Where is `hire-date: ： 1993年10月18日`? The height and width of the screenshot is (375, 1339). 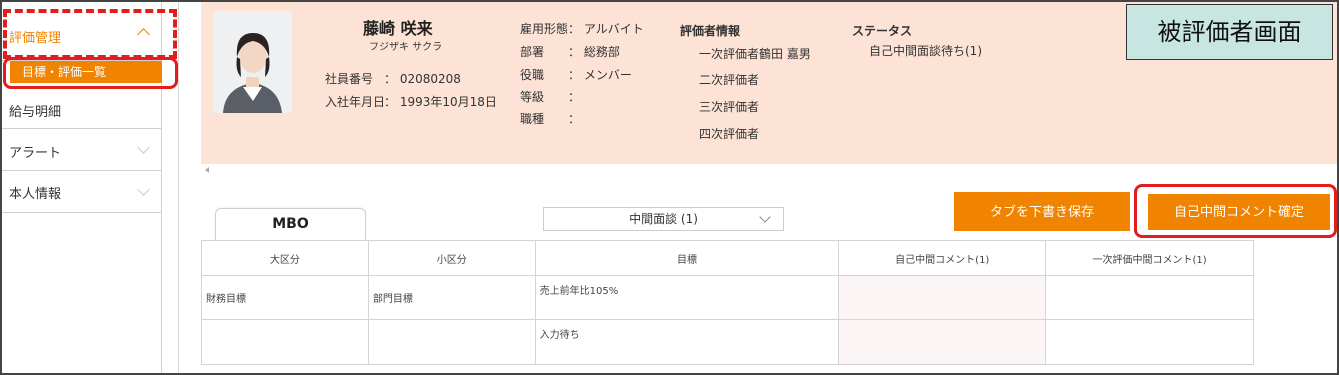
hire-date: ： 1993年10月18日 is located at coordinates (440, 102).